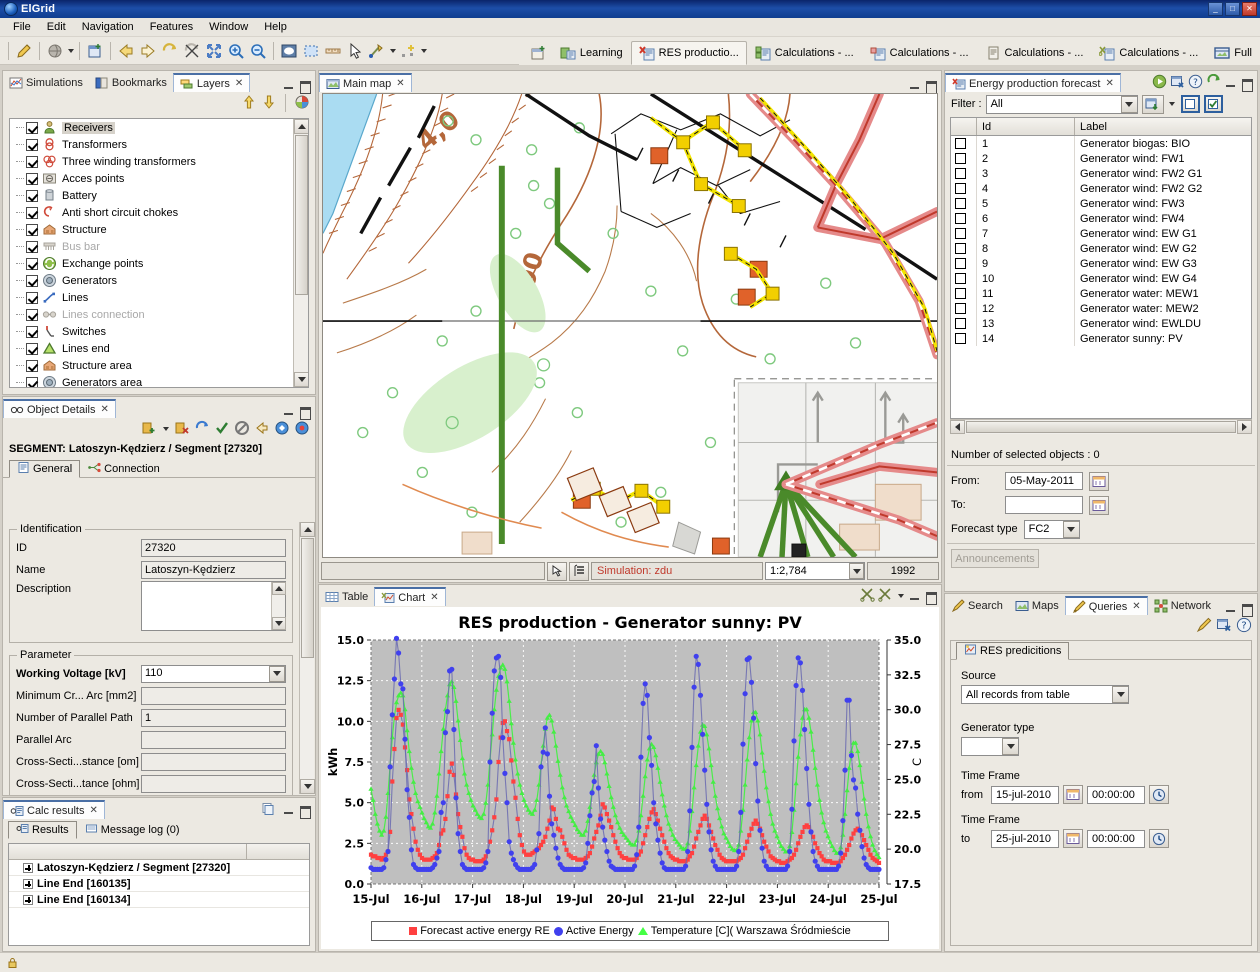 The width and height of the screenshot is (1260, 972). I want to click on calc-result-row: Latoszyn-Kędzierz / Segment [27320], so click(159, 868).